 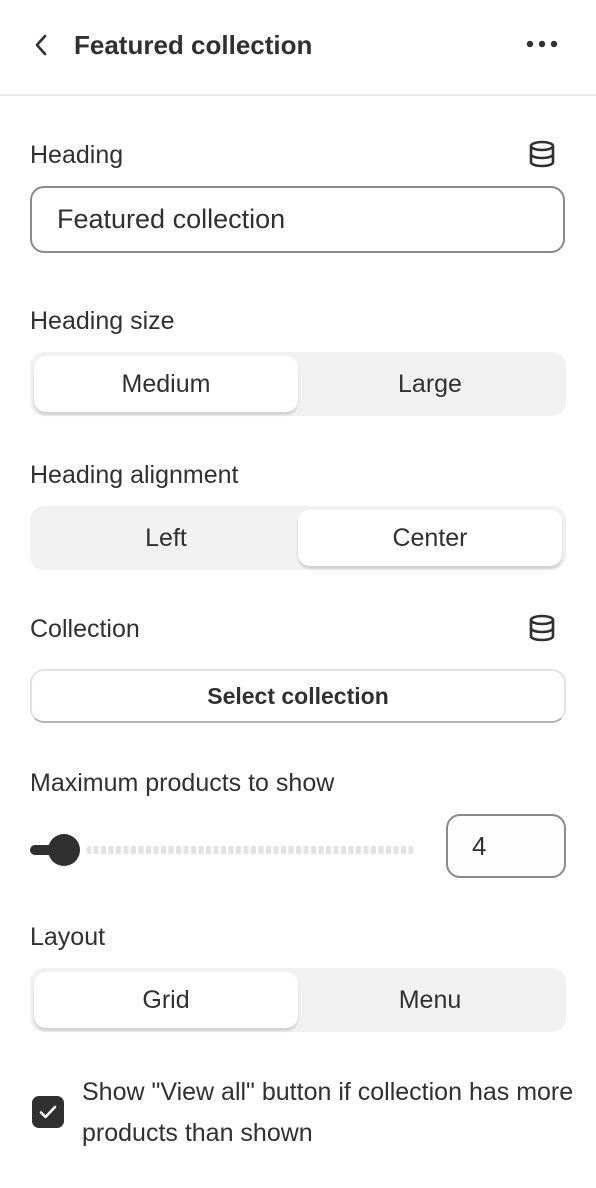 What do you see at coordinates (166, 538) in the screenshot?
I see `heading-alignment-left-option: Left` at bounding box center [166, 538].